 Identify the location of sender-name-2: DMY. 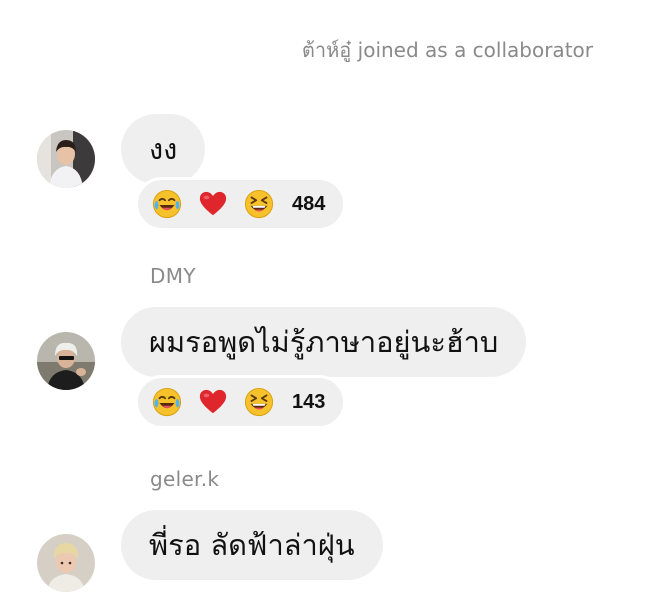
(173, 276).